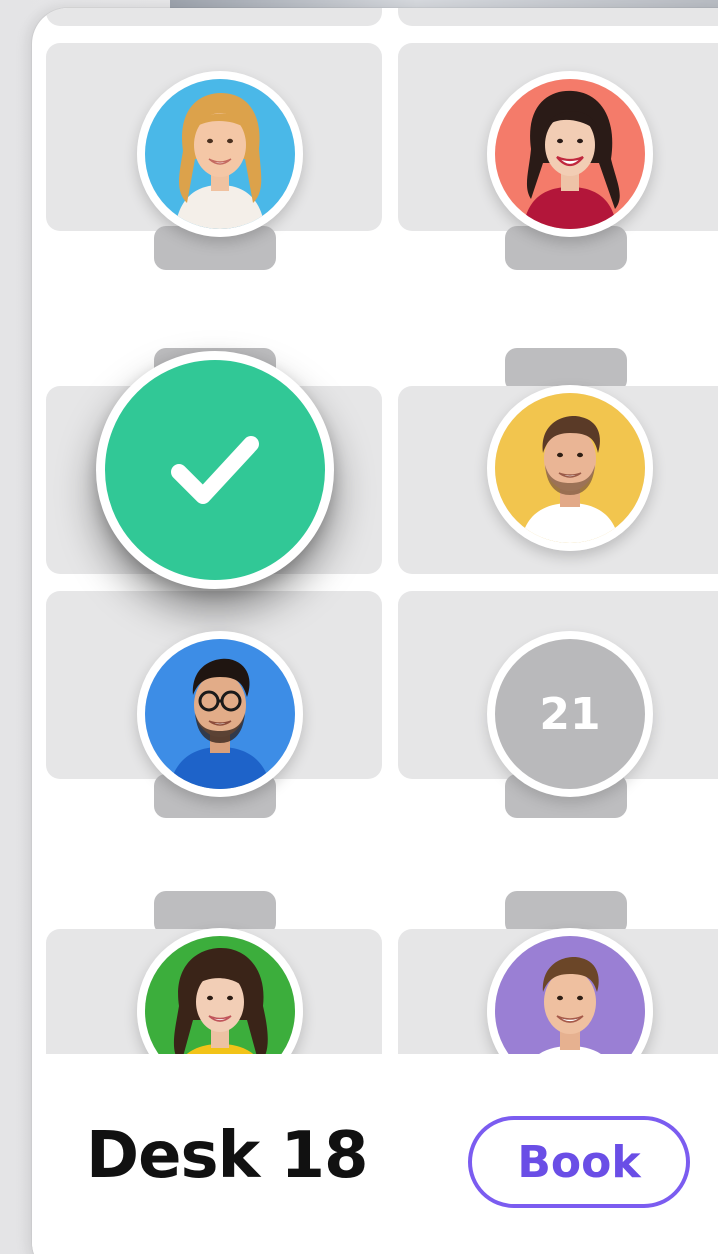  What do you see at coordinates (227, 1156) in the screenshot?
I see `desk-title: Desk 18` at bounding box center [227, 1156].